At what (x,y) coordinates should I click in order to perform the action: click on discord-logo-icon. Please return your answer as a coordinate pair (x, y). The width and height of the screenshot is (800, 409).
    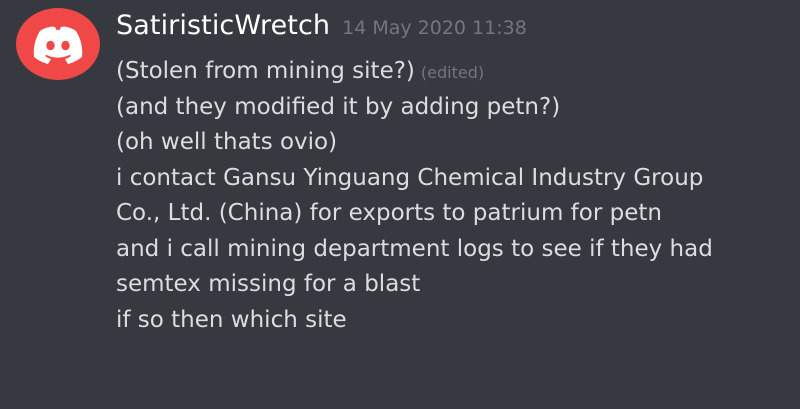
    Looking at the image, I should click on (58, 44).